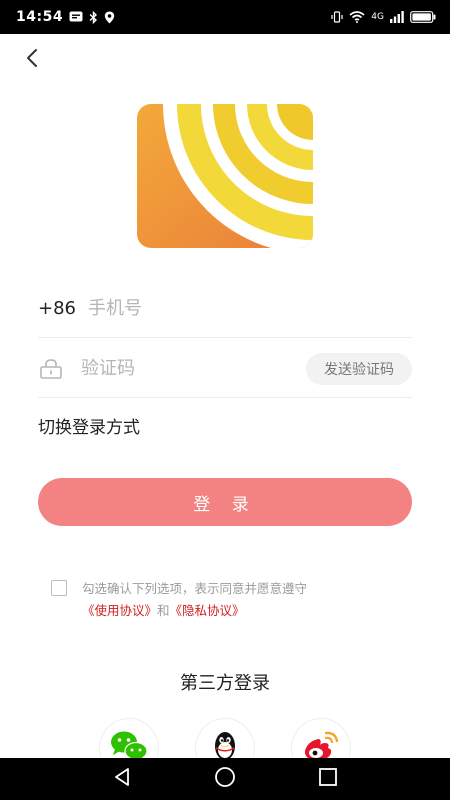  Describe the element at coordinates (250, 308) in the screenshot. I see `phone-input` at that location.